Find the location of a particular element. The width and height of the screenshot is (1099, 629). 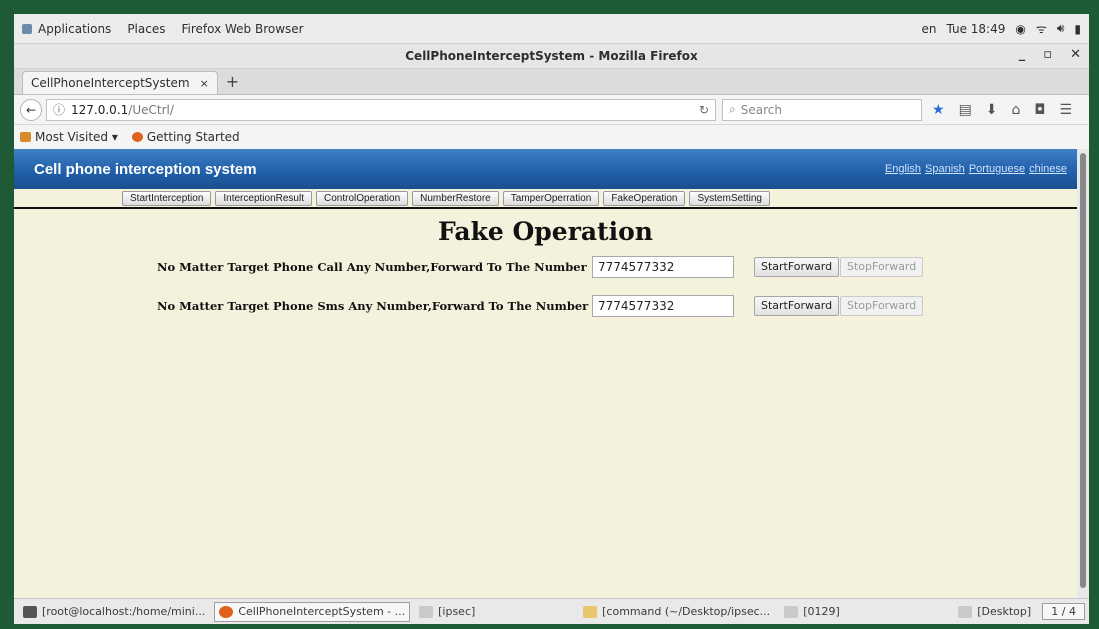

reload-icon: ↻ is located at coordinates (704, 110).